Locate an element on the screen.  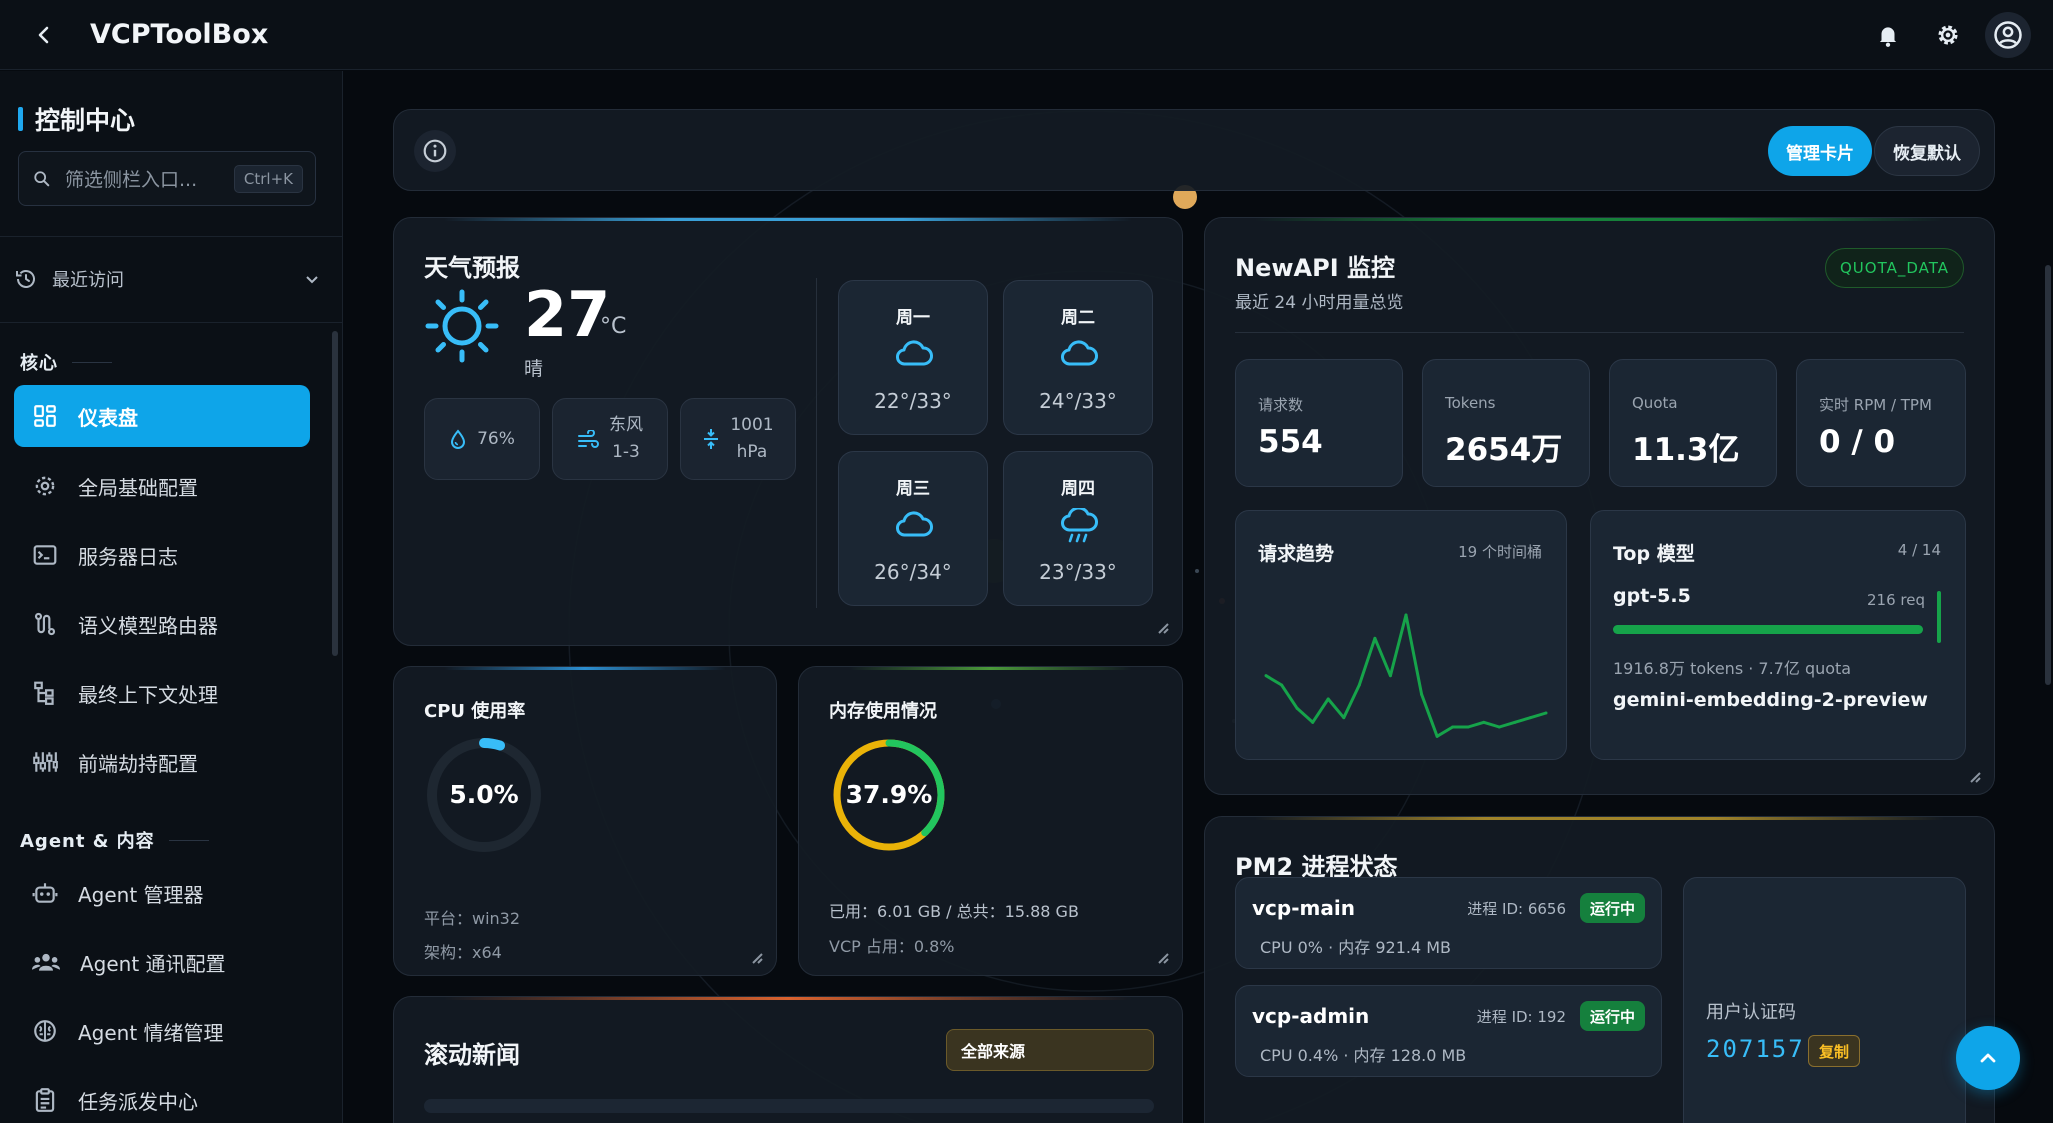
top-model-detail: 1916.8万 tokens · 7.7亿 quota is located at coordinates (1732, 668).